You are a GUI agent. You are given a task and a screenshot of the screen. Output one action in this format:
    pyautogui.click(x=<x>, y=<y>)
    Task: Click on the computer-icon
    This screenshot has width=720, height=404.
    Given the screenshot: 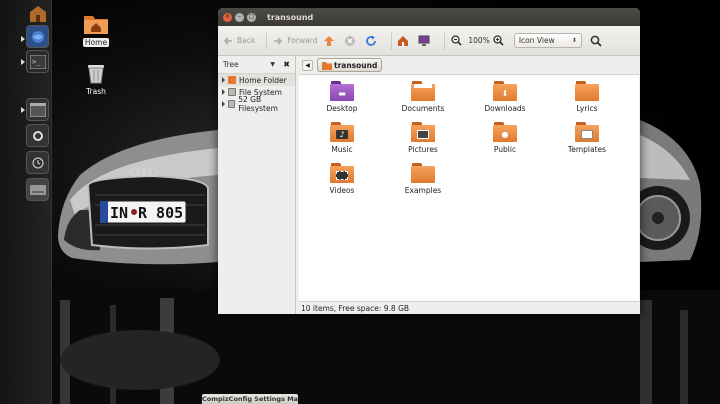 What is the action you would take?
    pyautogui.click(x=424, y=41)
    